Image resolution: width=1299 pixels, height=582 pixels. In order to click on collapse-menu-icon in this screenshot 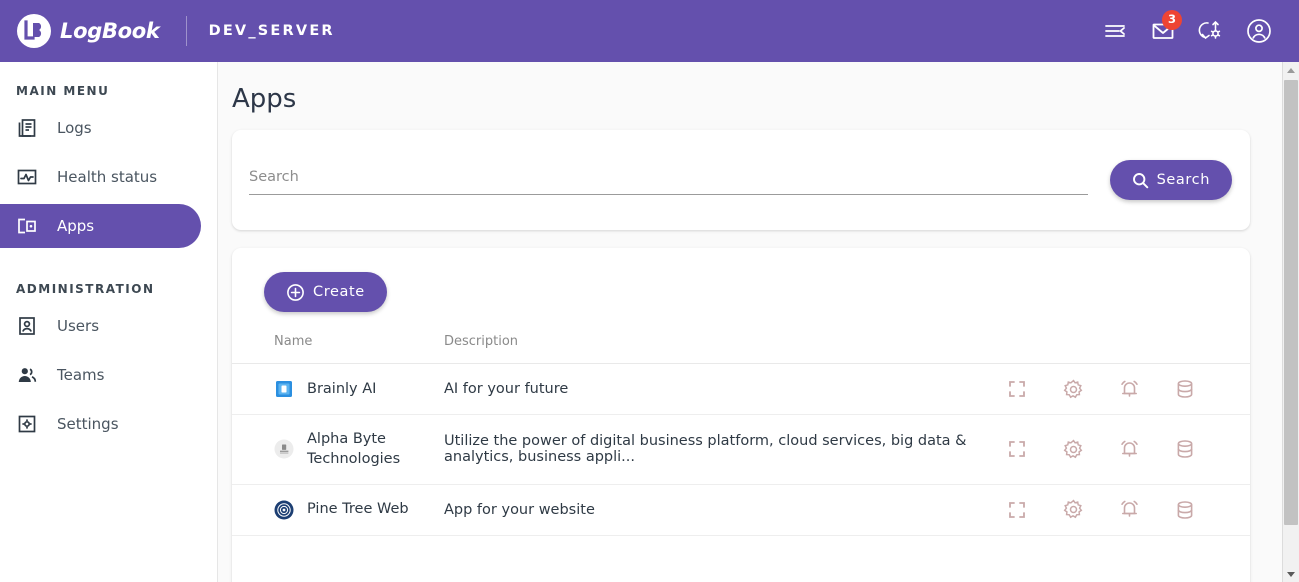, I will do `click(1115, 31)`.